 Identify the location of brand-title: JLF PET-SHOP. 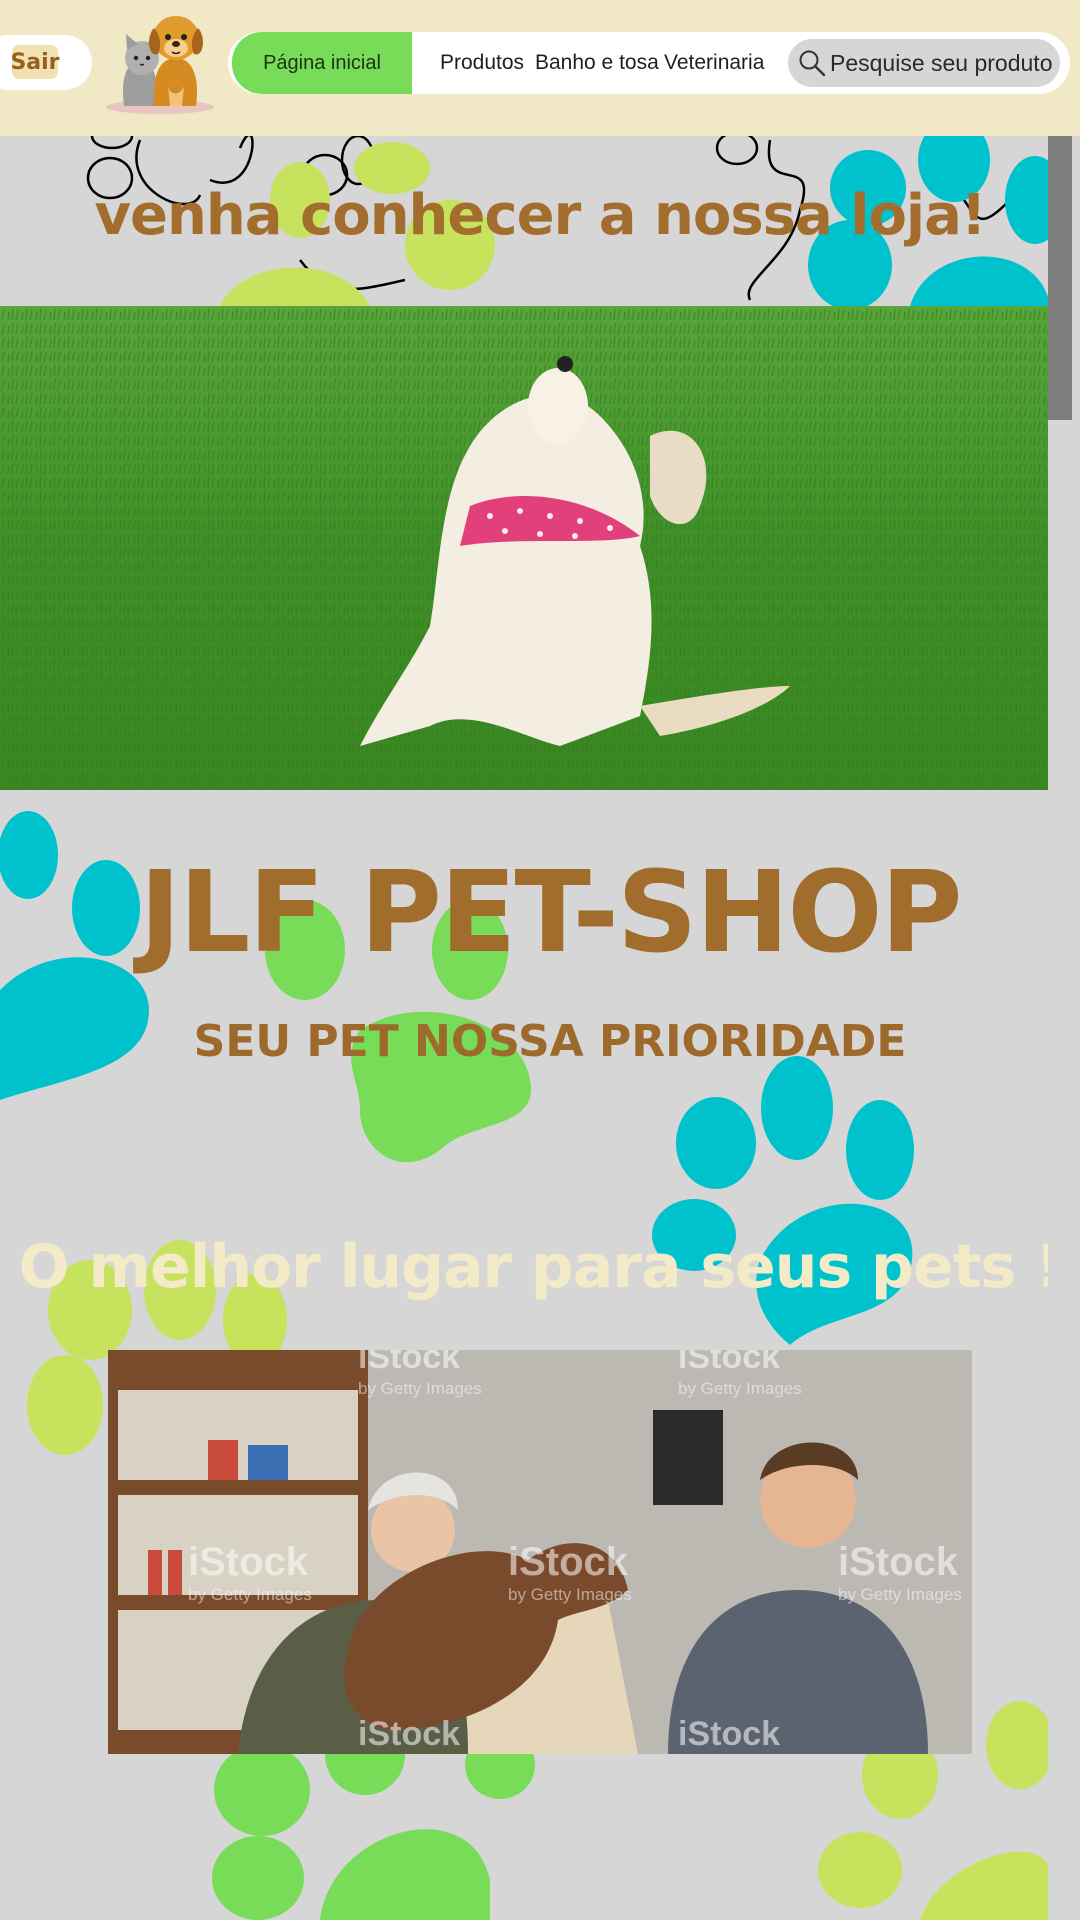
(550, 913).